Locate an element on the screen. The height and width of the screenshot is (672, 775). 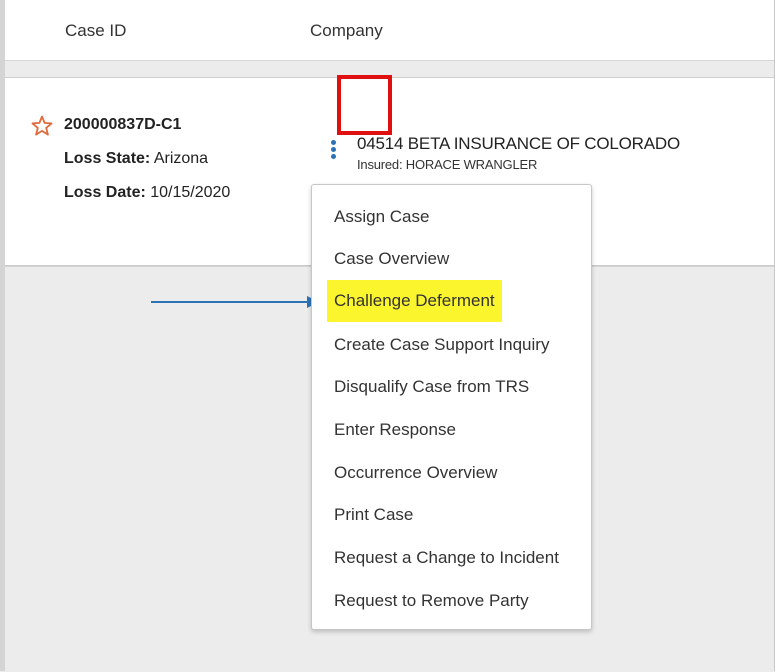
column-header-company: Company is located at coordinates (346, 31).